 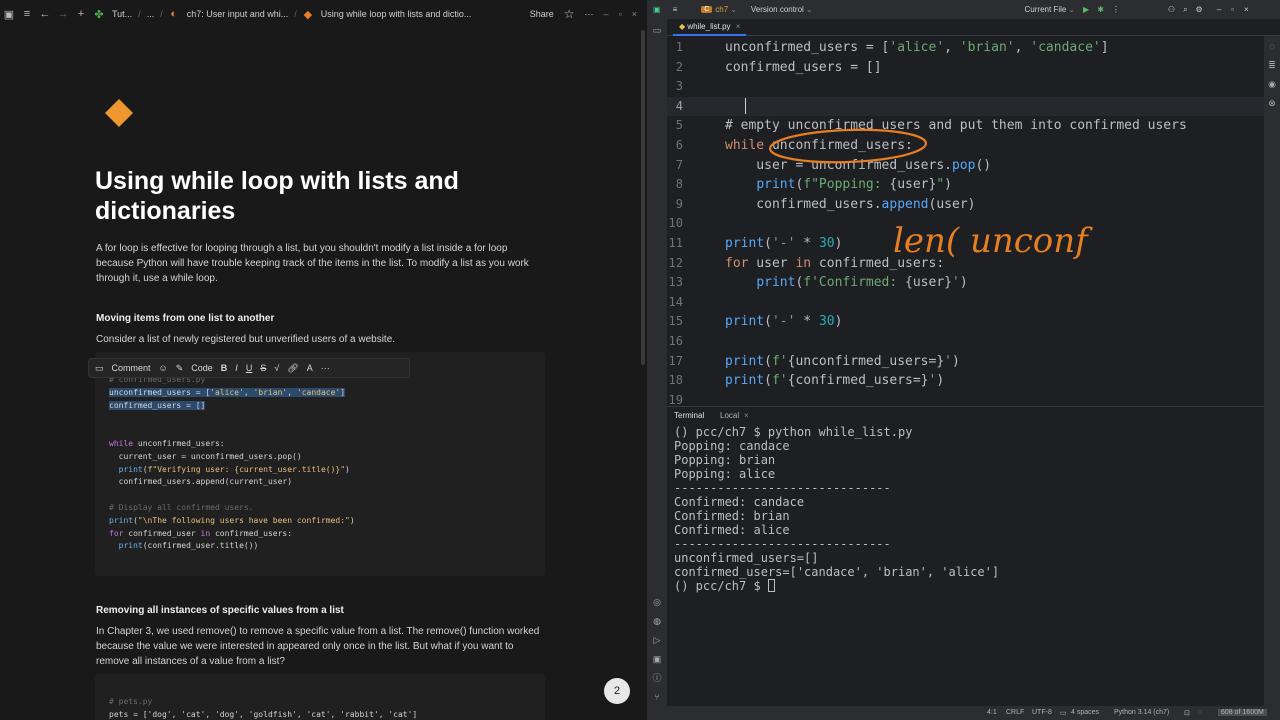 I want to click on bulb-icon: ◌, so click(x=1200, y=712).